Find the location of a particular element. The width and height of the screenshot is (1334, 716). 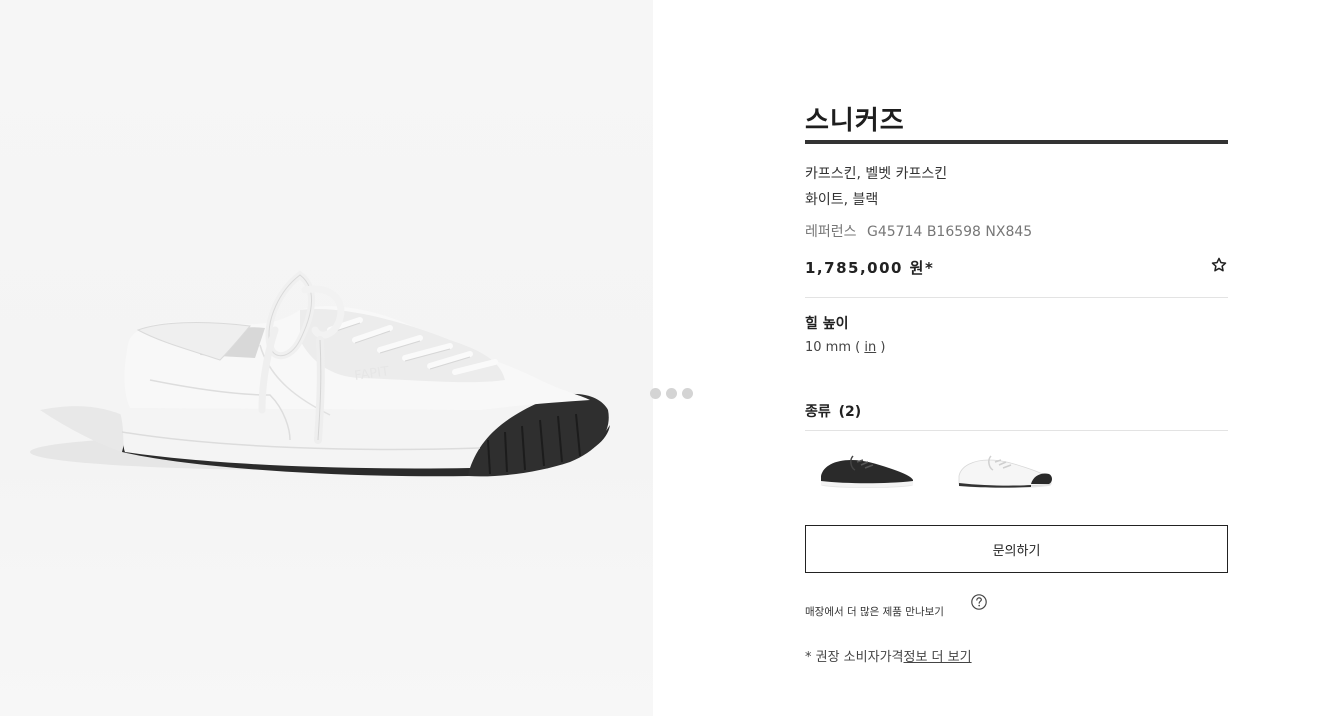

store-availability-link: 매장에서 더 많은 제품 만나보기 is located at coordinates (874, 611).